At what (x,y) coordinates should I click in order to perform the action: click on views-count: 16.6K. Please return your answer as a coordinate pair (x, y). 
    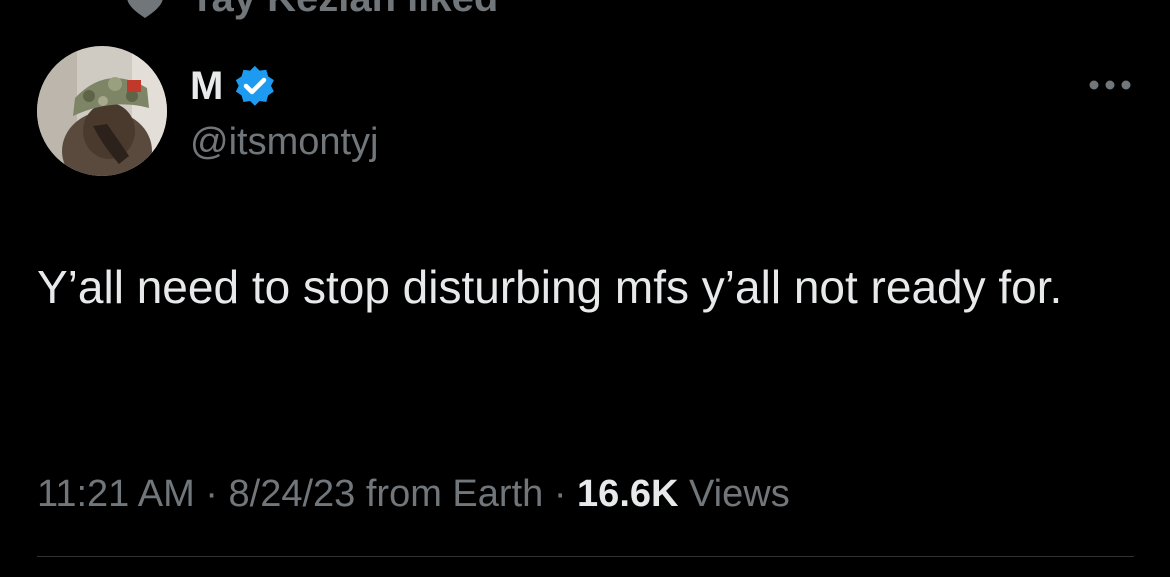
    Looking at the image, I should click on (627, 494).